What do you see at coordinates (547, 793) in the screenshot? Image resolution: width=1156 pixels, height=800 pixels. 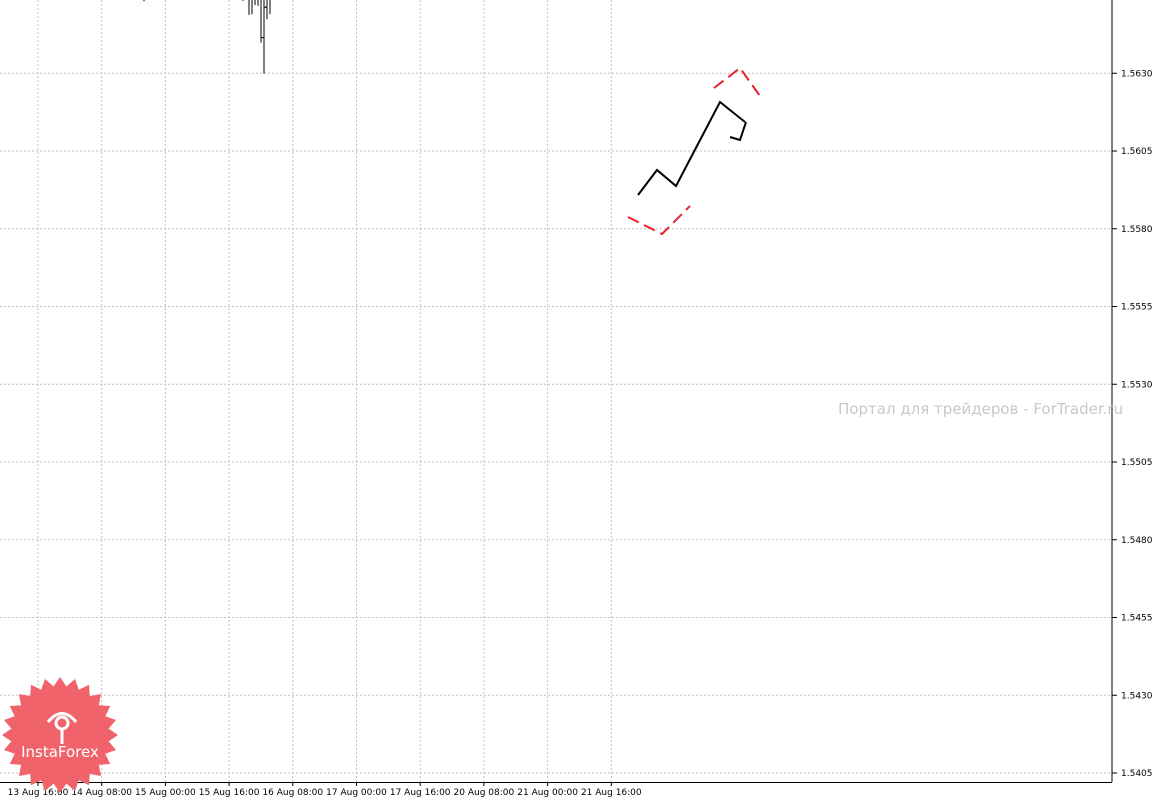 I see `x-tick-label: 21 Aug 00:00` at bounding box center [547, 793].